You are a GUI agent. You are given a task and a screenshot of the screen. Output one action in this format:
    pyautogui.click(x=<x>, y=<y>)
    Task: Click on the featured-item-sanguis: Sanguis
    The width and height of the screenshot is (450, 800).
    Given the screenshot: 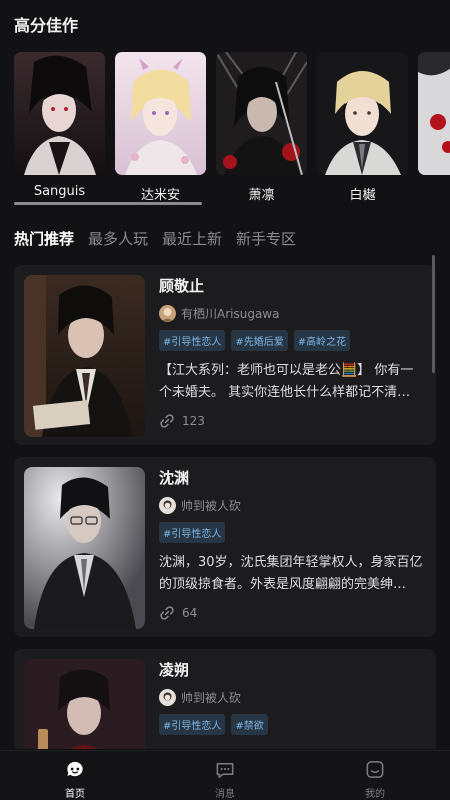 What is the action you would take?
    pyautogui.click(x=59, y=127)
    